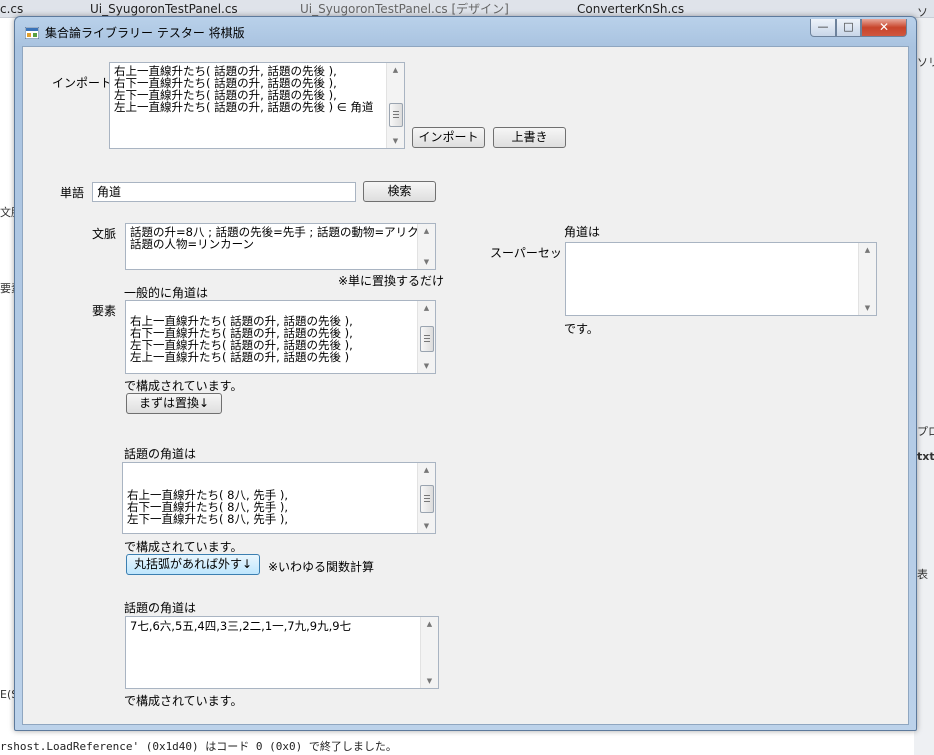 The height and width of the screenshot is (755, 934). I want to click on app-icon, so click(32, 33).